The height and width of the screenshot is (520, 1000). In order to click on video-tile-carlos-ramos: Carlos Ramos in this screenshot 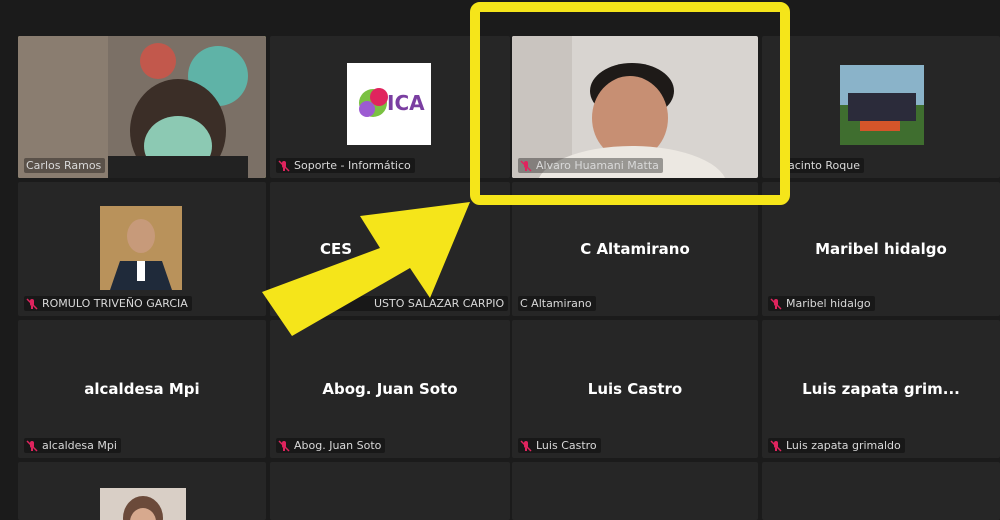, I will do `click(142, 107)`.